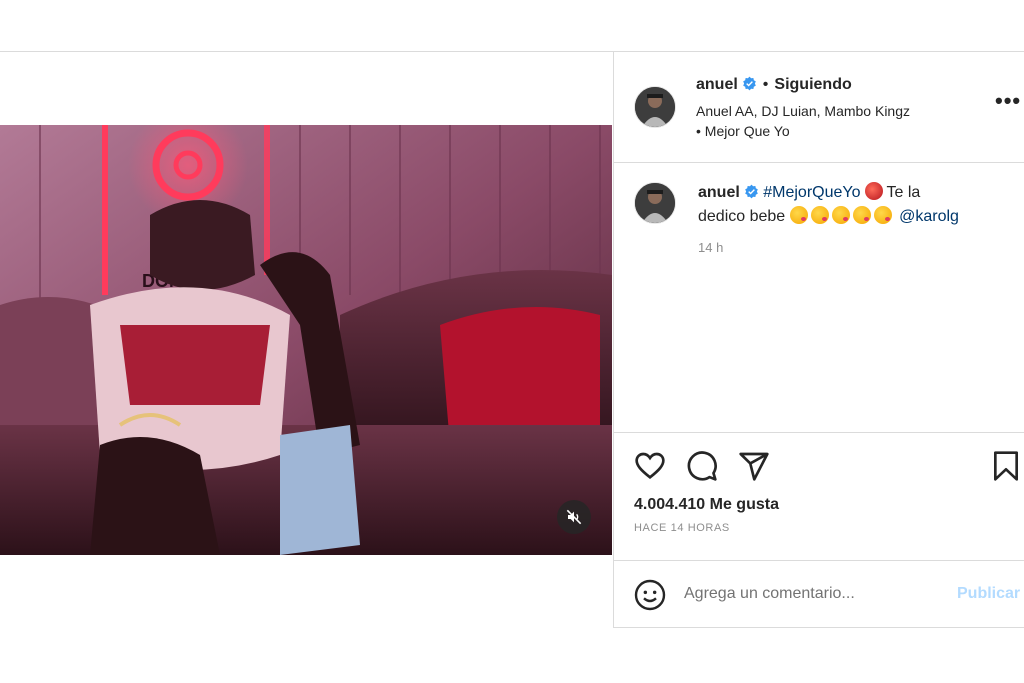  I want to click on action-bar, so click(829, 466).